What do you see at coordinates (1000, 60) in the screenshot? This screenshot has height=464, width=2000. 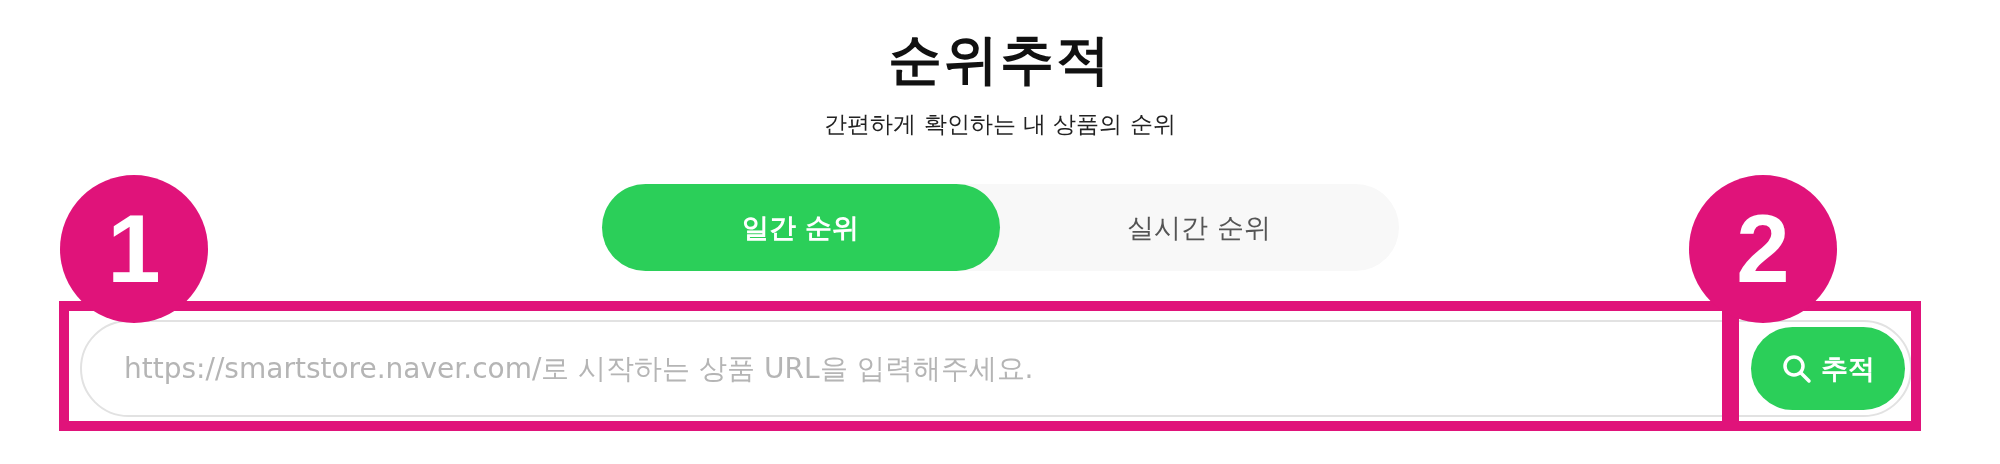 I see `page-title: 순위추적` at bounding box center [1000, 60].